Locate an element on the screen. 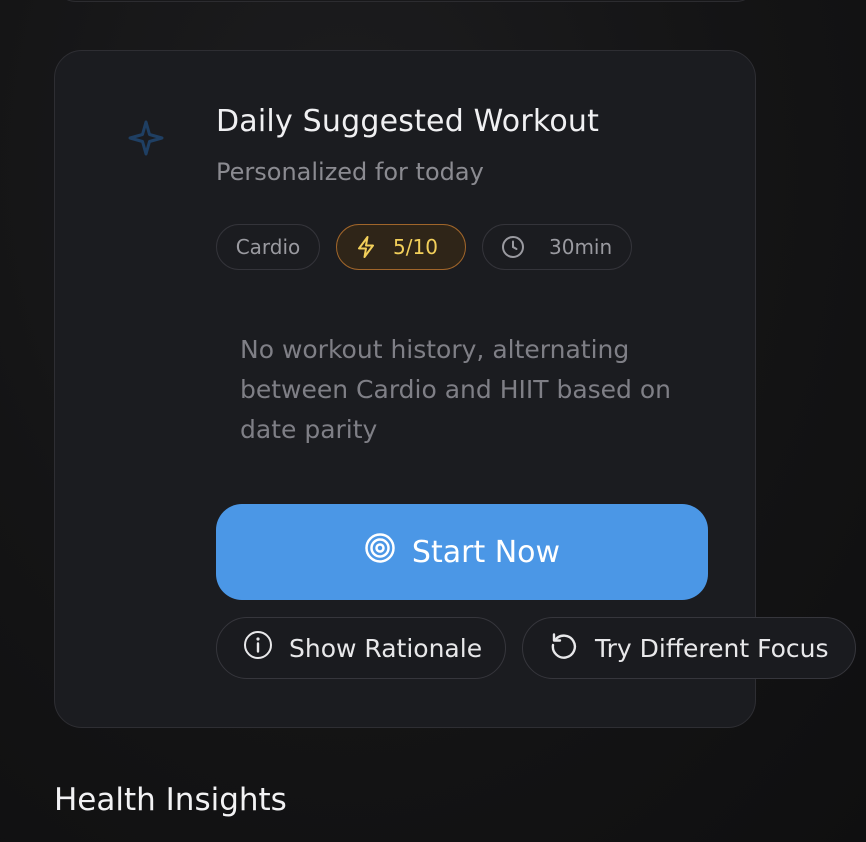 The image size is (866, 842). start-now-label: Start Now is located at coordinates (486, 552).